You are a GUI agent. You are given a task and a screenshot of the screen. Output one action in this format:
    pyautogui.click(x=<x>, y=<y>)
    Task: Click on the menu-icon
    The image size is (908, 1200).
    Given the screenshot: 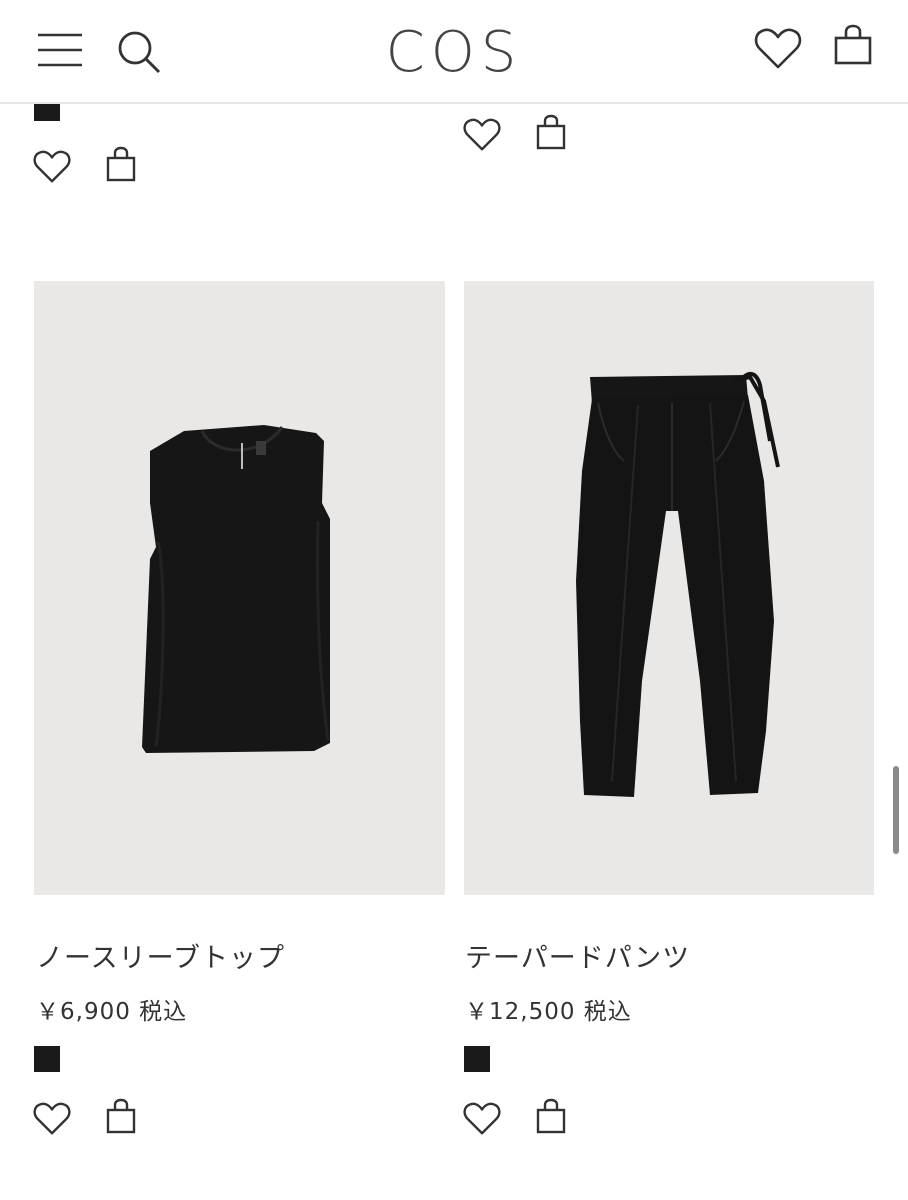 What is the action you would take?
    pyautogui.click(x=60, y=50)
    